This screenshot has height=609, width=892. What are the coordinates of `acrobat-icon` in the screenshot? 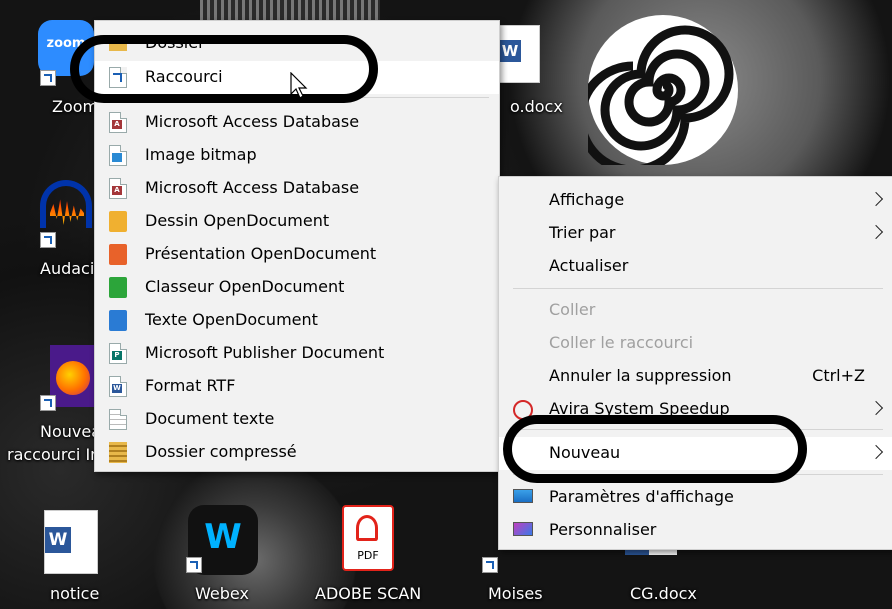 It's located at (367, 528).